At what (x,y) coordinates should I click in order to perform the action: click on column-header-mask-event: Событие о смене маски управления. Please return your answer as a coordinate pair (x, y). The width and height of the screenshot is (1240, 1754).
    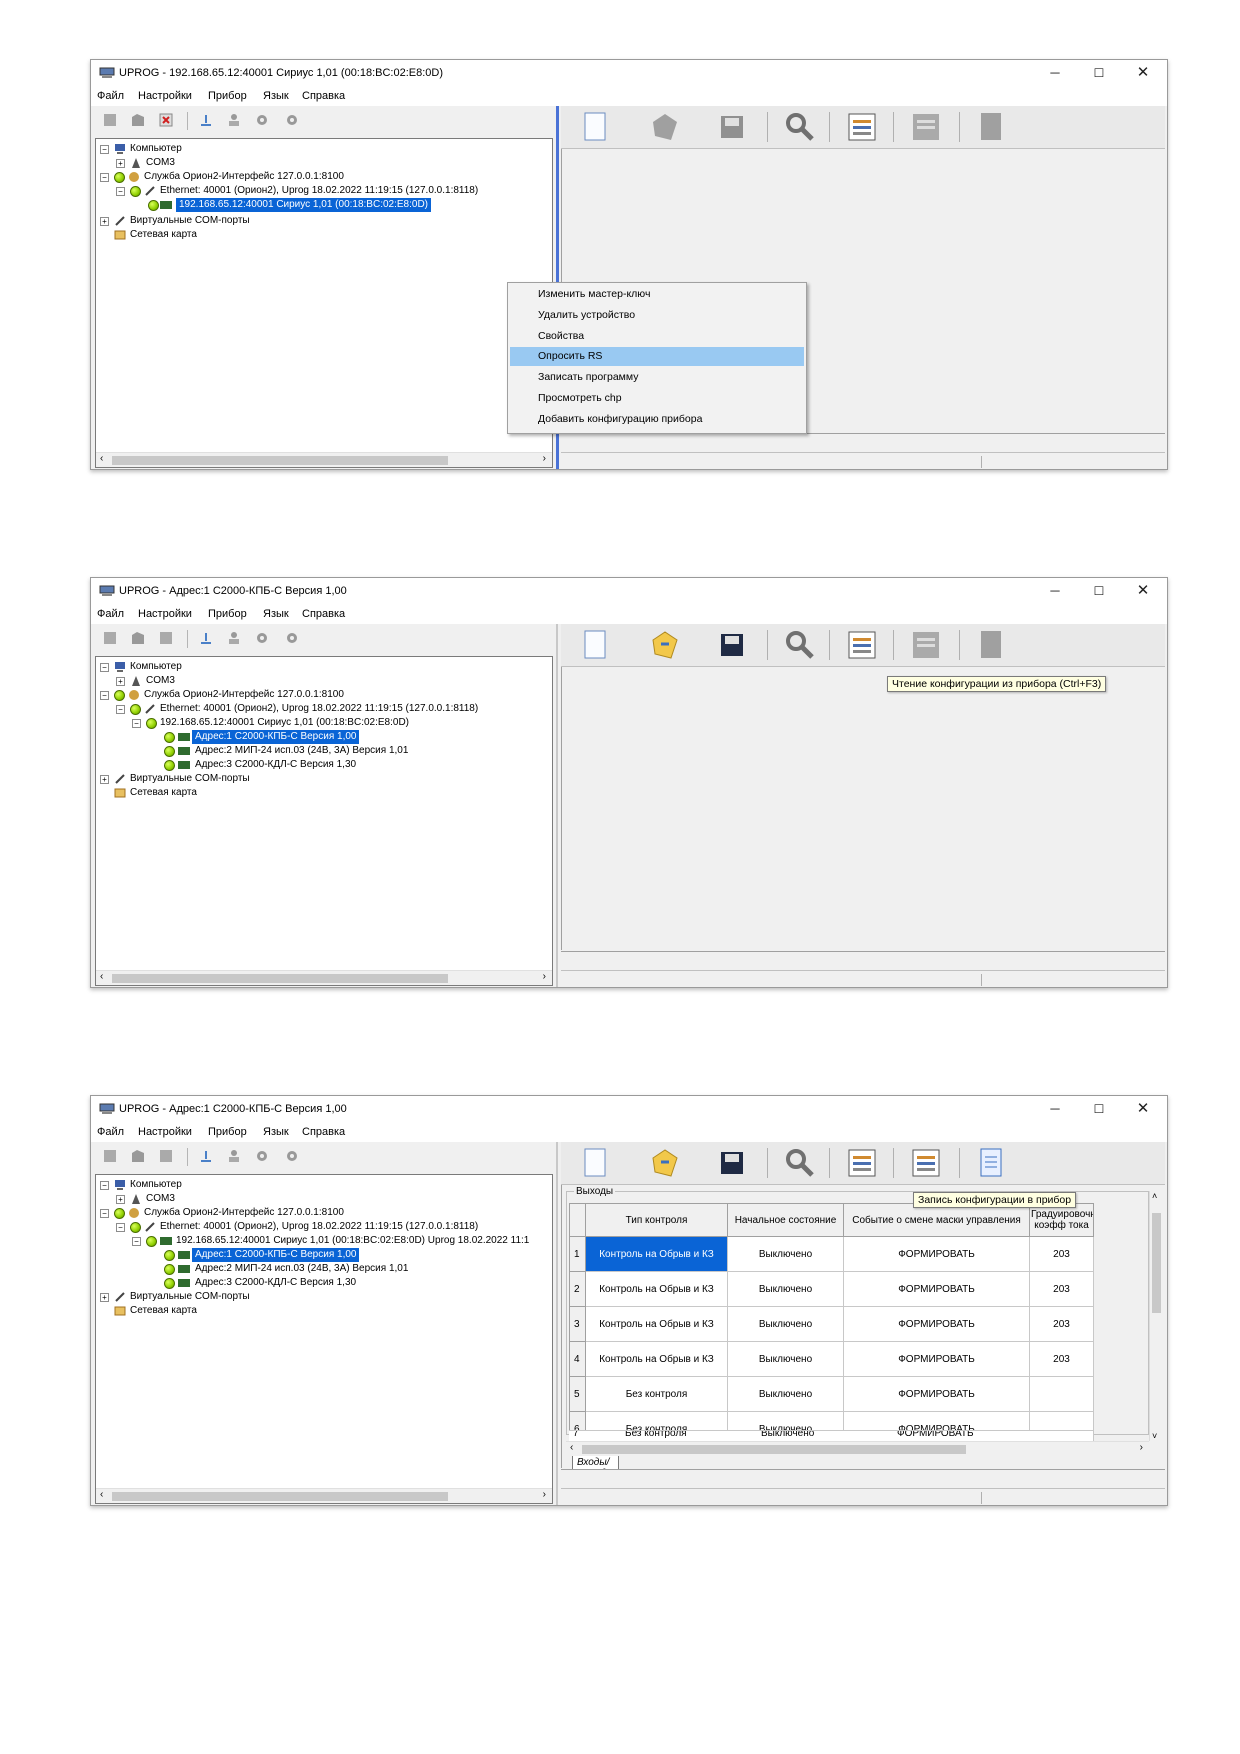
    Looking at the image, I should click on (936, 1220).